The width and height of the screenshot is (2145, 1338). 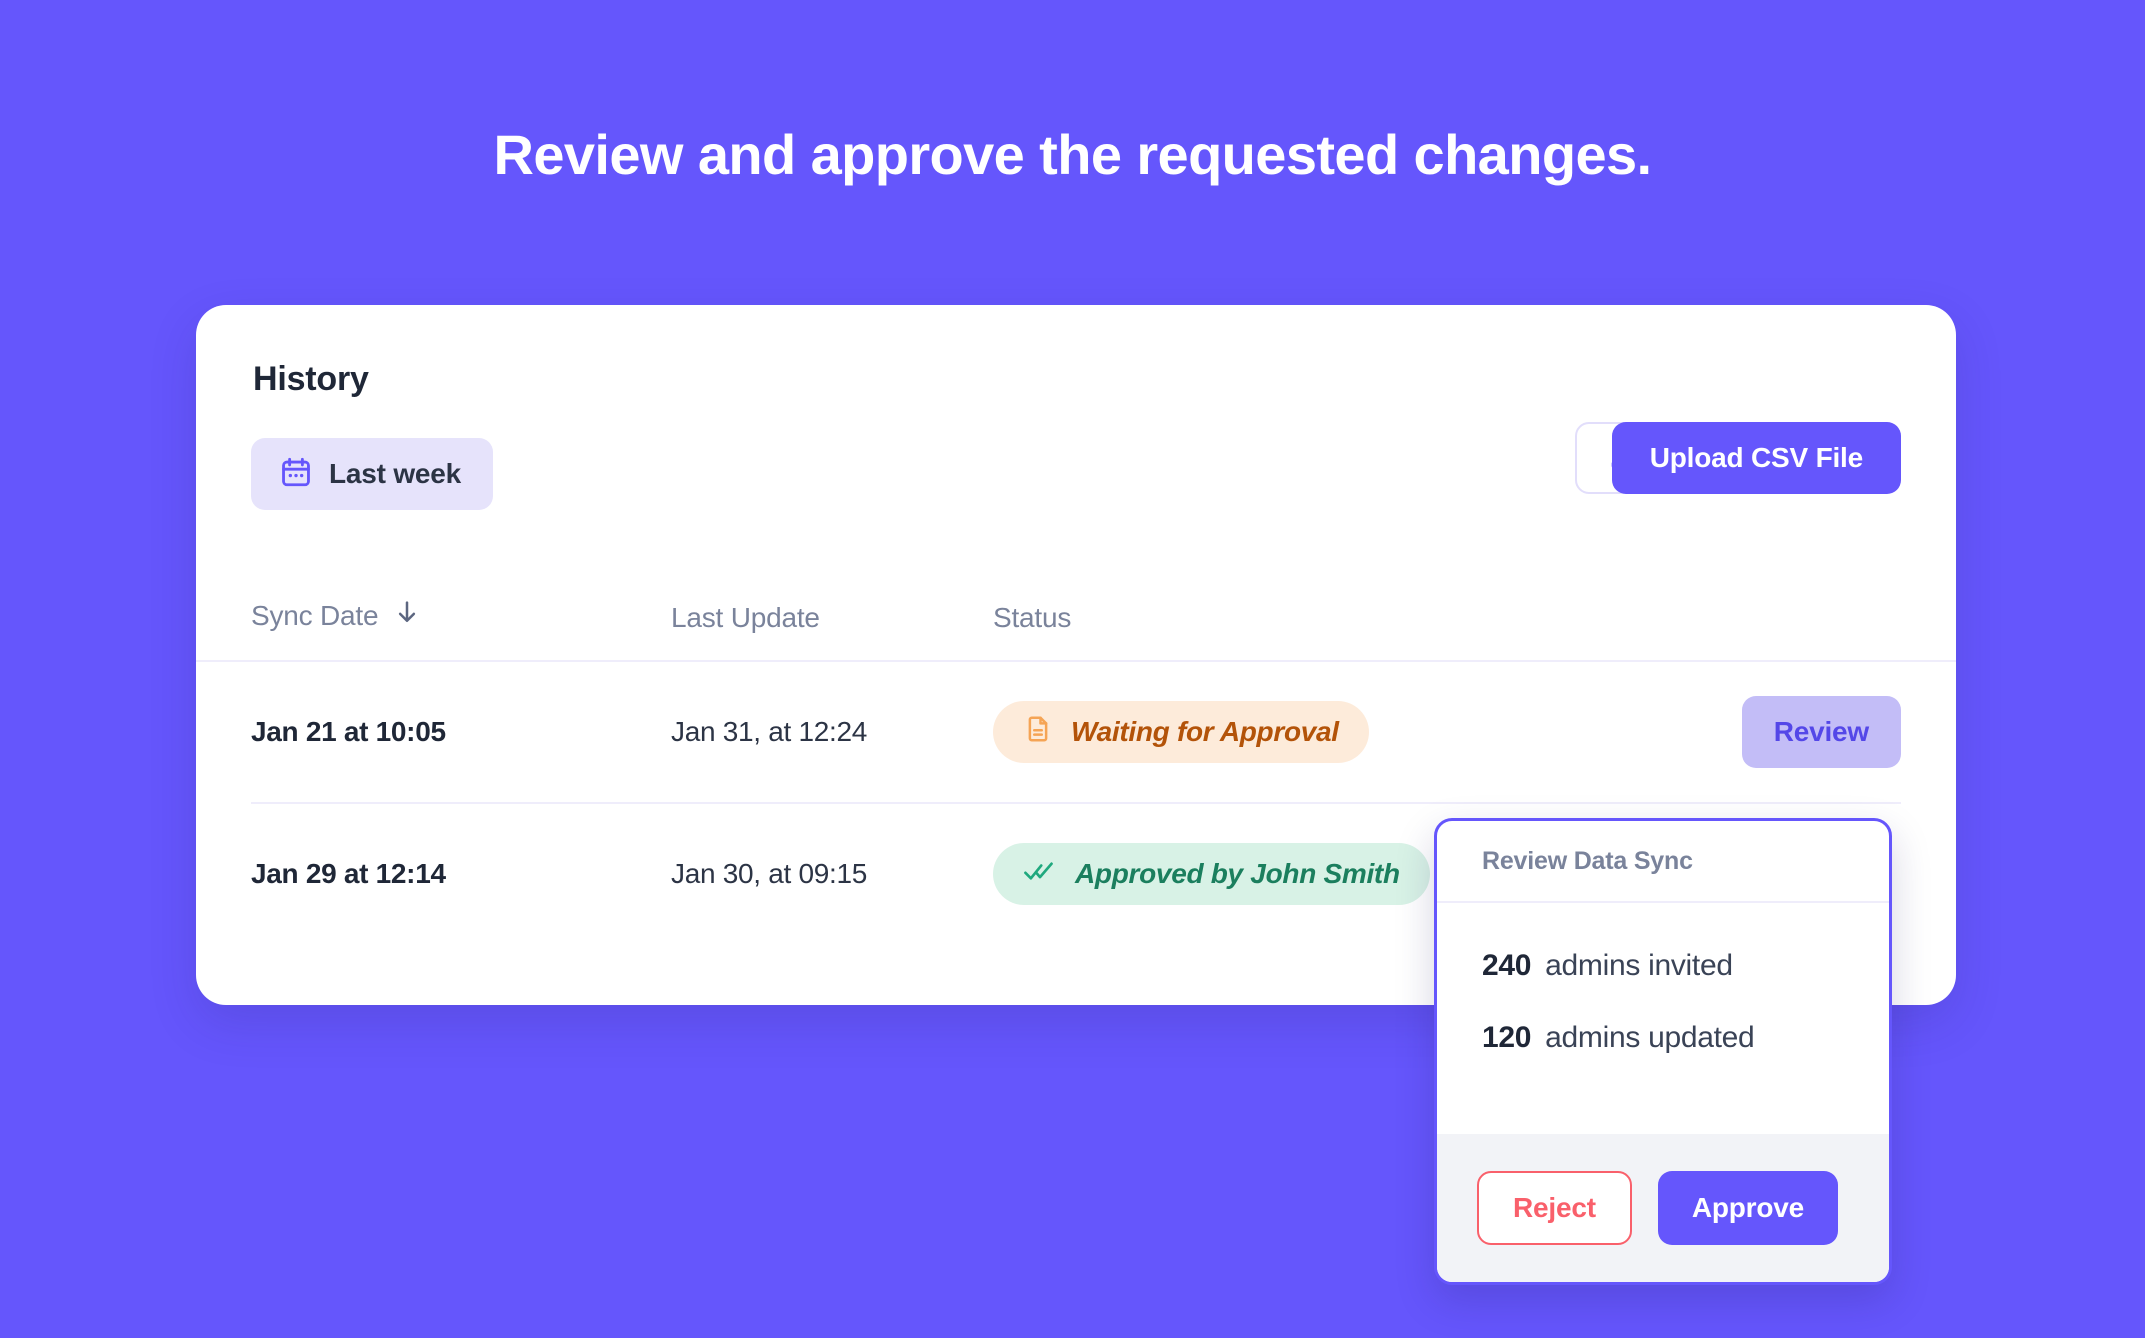 What do you see at coordinates (745, 617) in the screenshot?
I see `column-header-last-update: Last Update` at bounding box center [745, 617].